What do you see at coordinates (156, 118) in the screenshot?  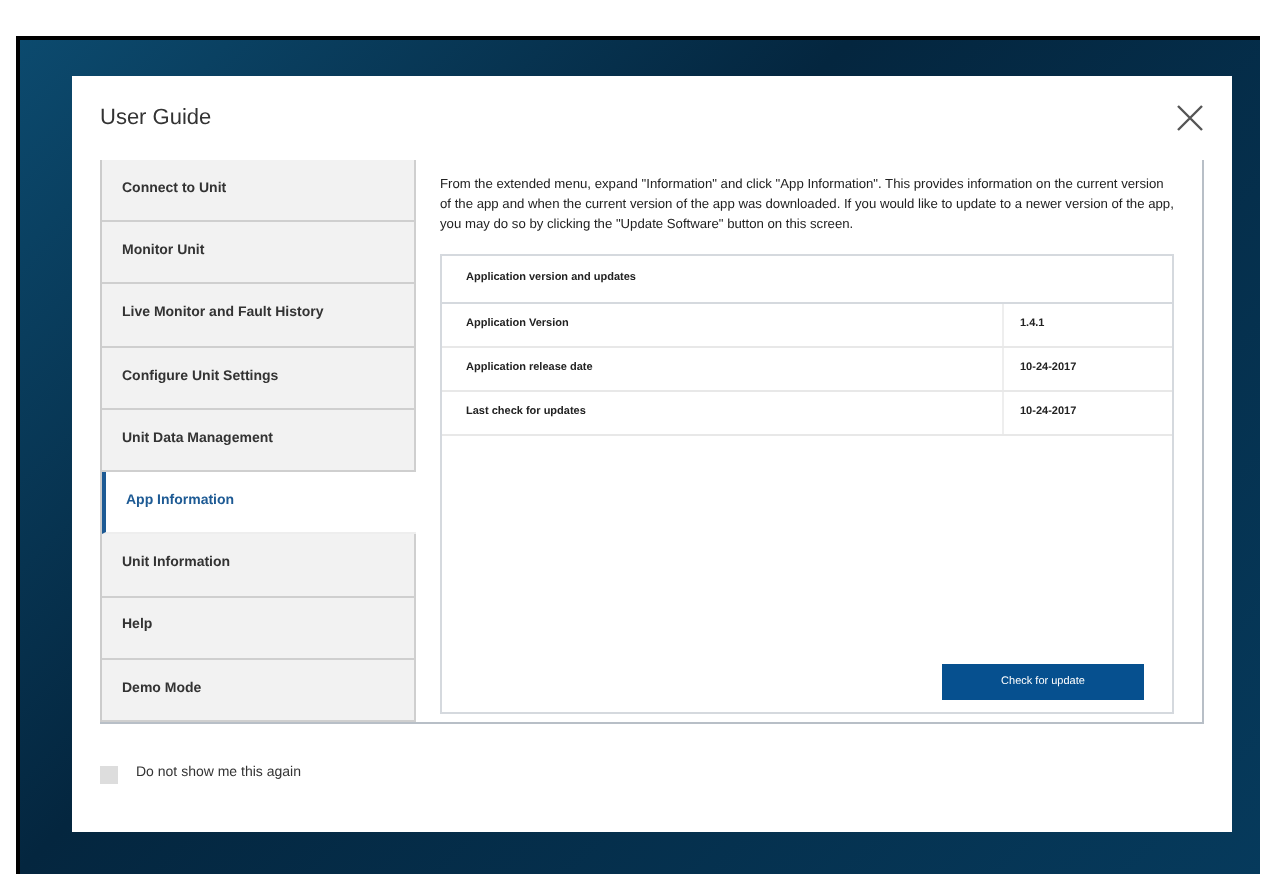 I see `dialog-title: User Guide` at bounding box center [156, 118].